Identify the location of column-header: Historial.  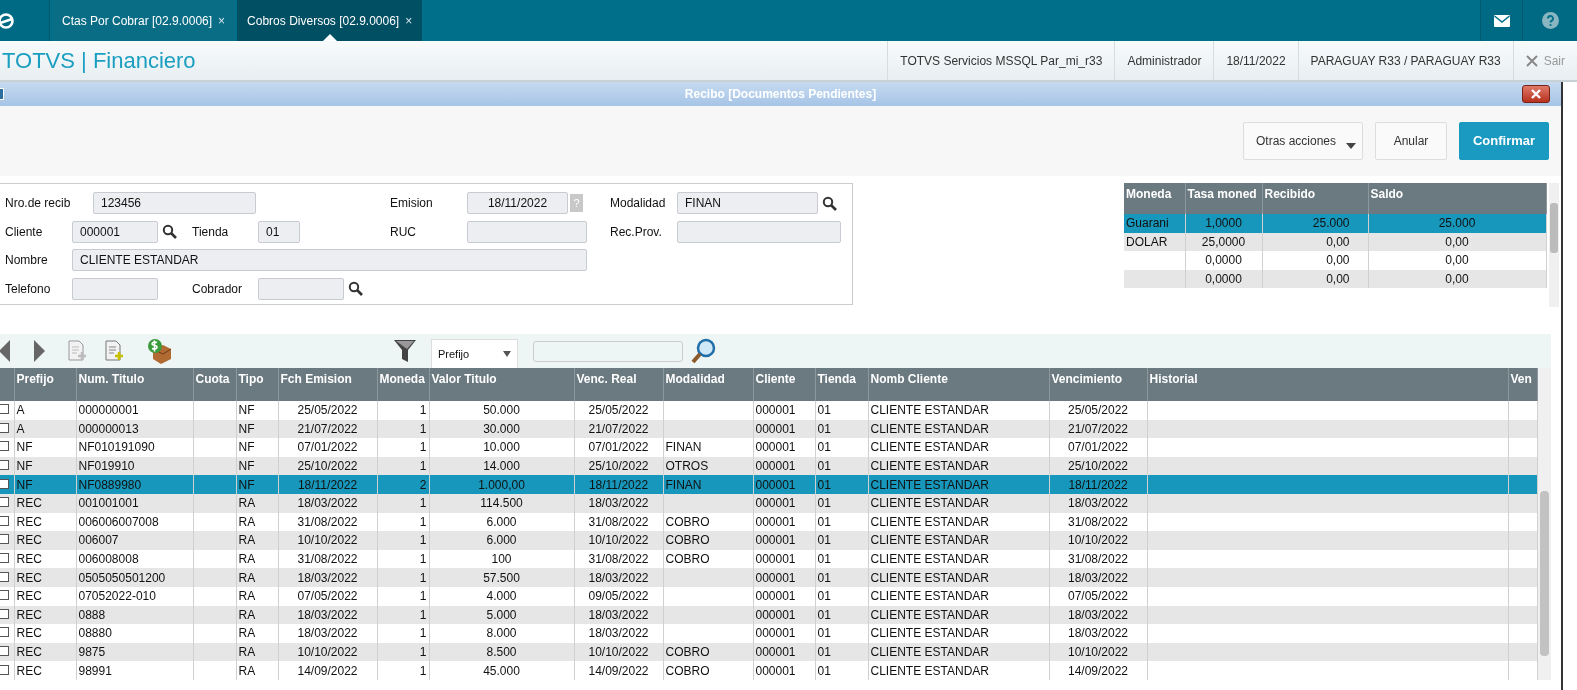
(1327, 384).